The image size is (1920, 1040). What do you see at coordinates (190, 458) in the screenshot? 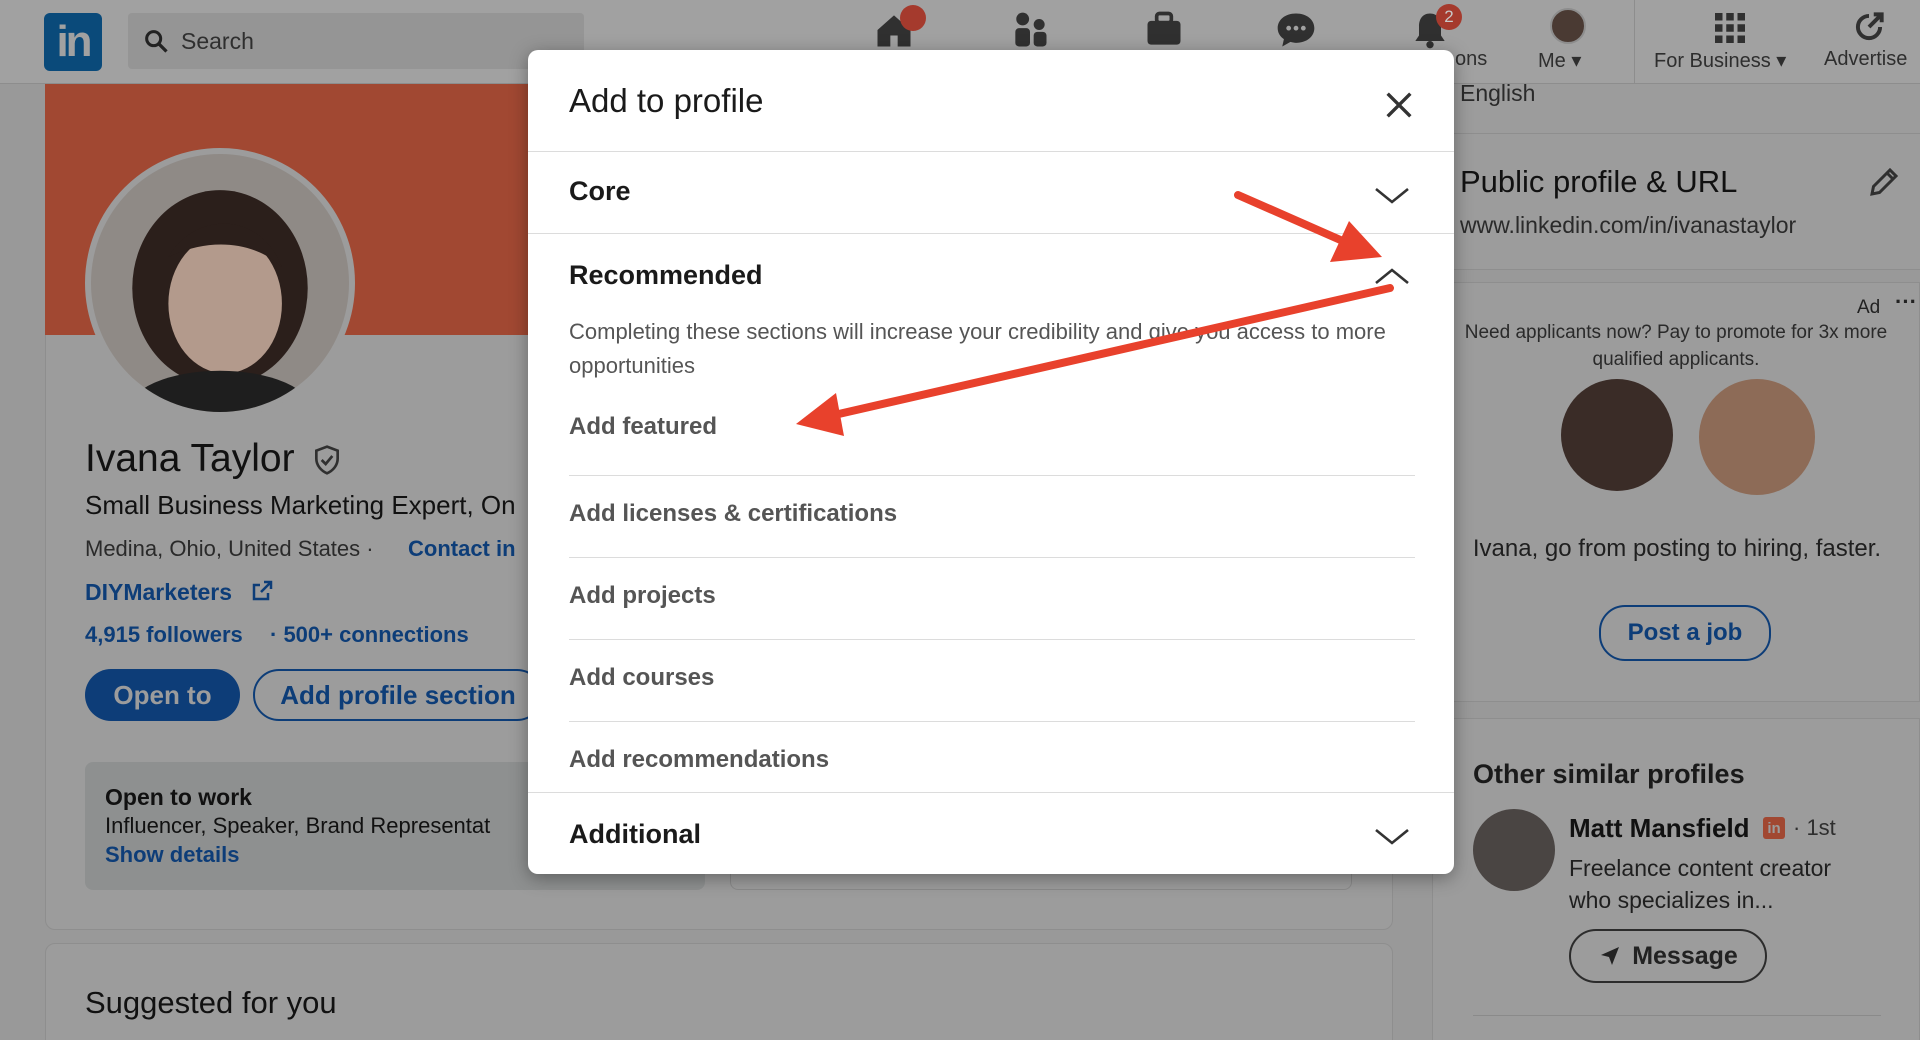
I see `profile-name: Ivana Taylor` at bounding box center [190, 458].